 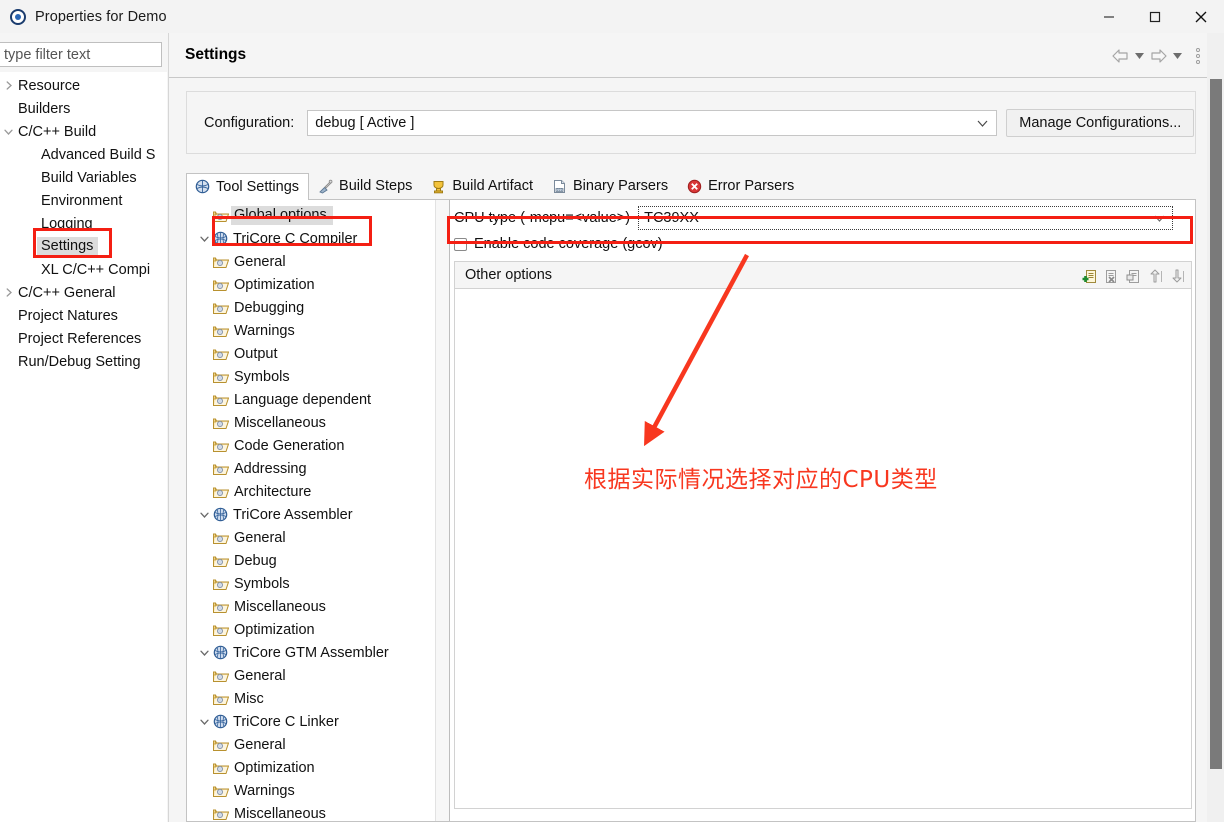 I want to click on tool-icon, so click(x=220, y=652).